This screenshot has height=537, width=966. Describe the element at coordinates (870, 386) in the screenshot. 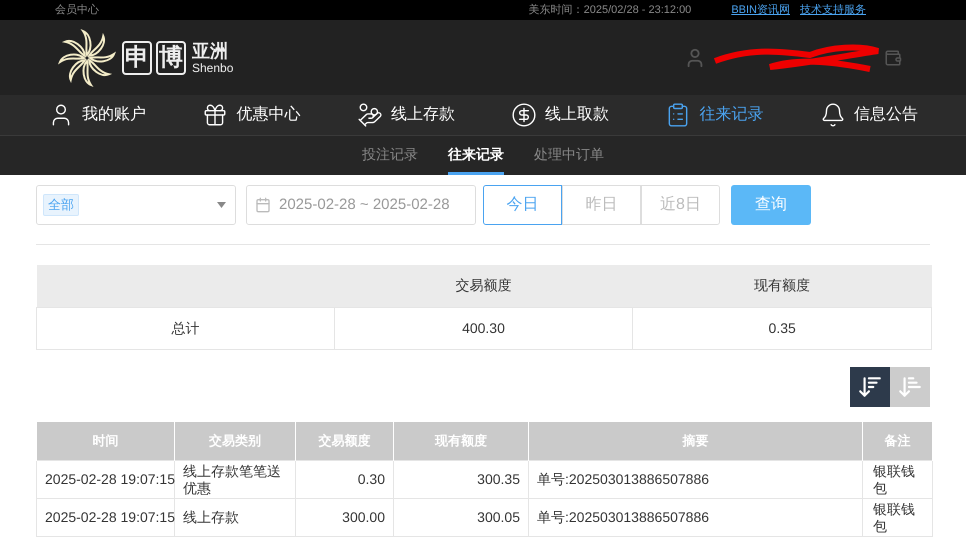

I see `sort-button` at that location.